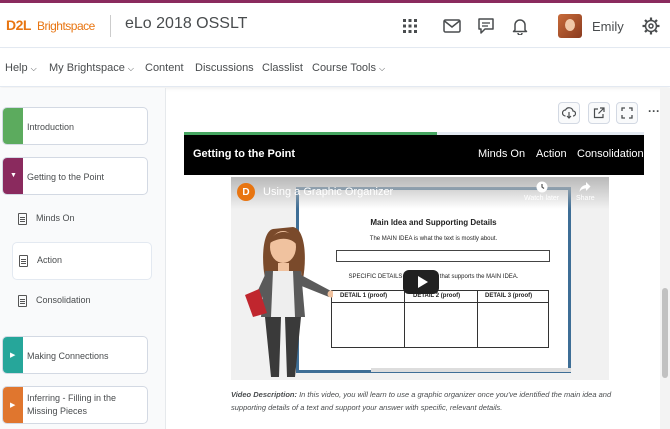  Describe the element at coordinates (651, 26) in the screenshot. I see `gear-icon` at that location.